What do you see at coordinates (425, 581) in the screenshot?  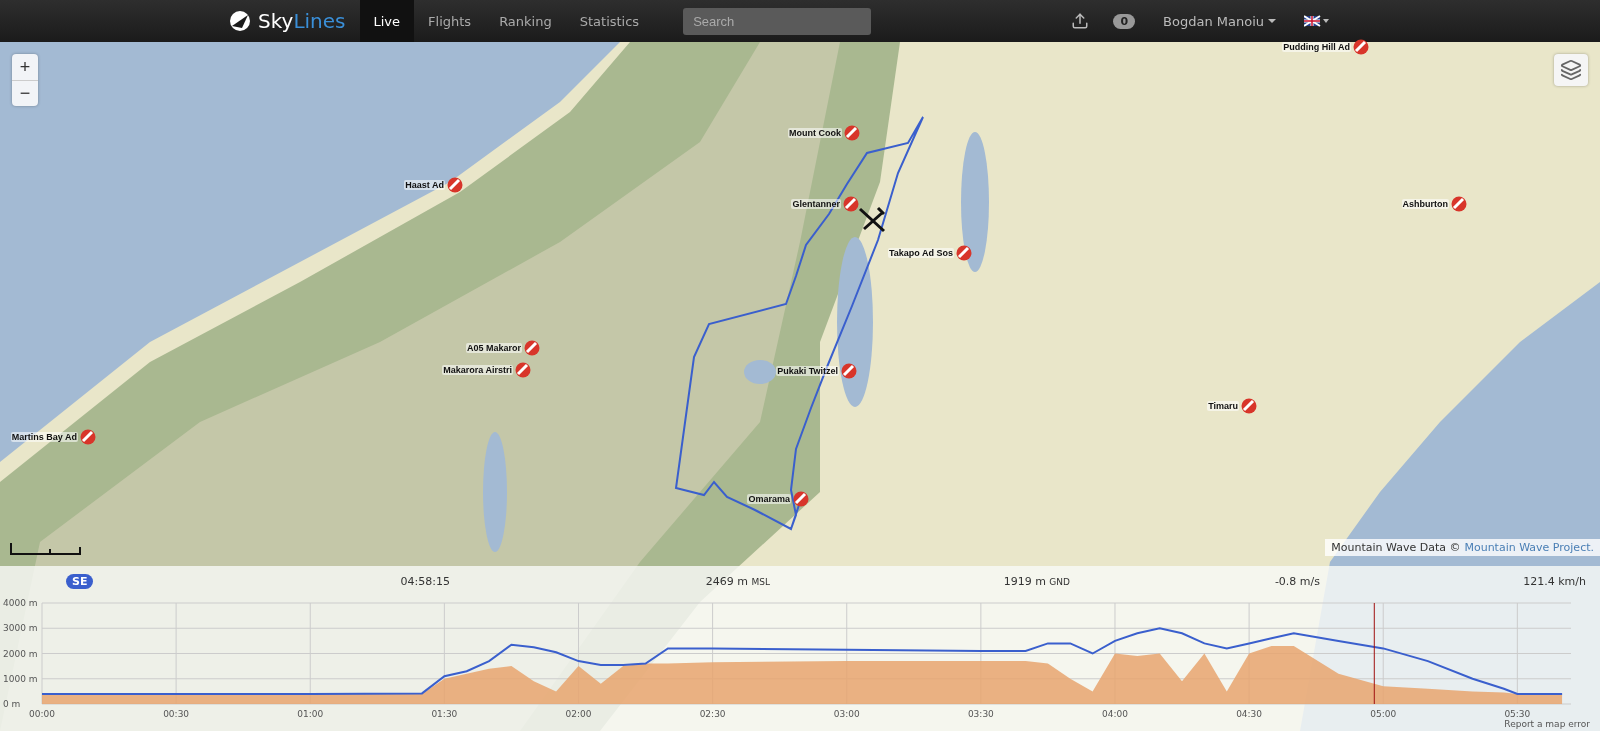 I see `time-reading: 04:58:15` at bounding box center [425, 581].